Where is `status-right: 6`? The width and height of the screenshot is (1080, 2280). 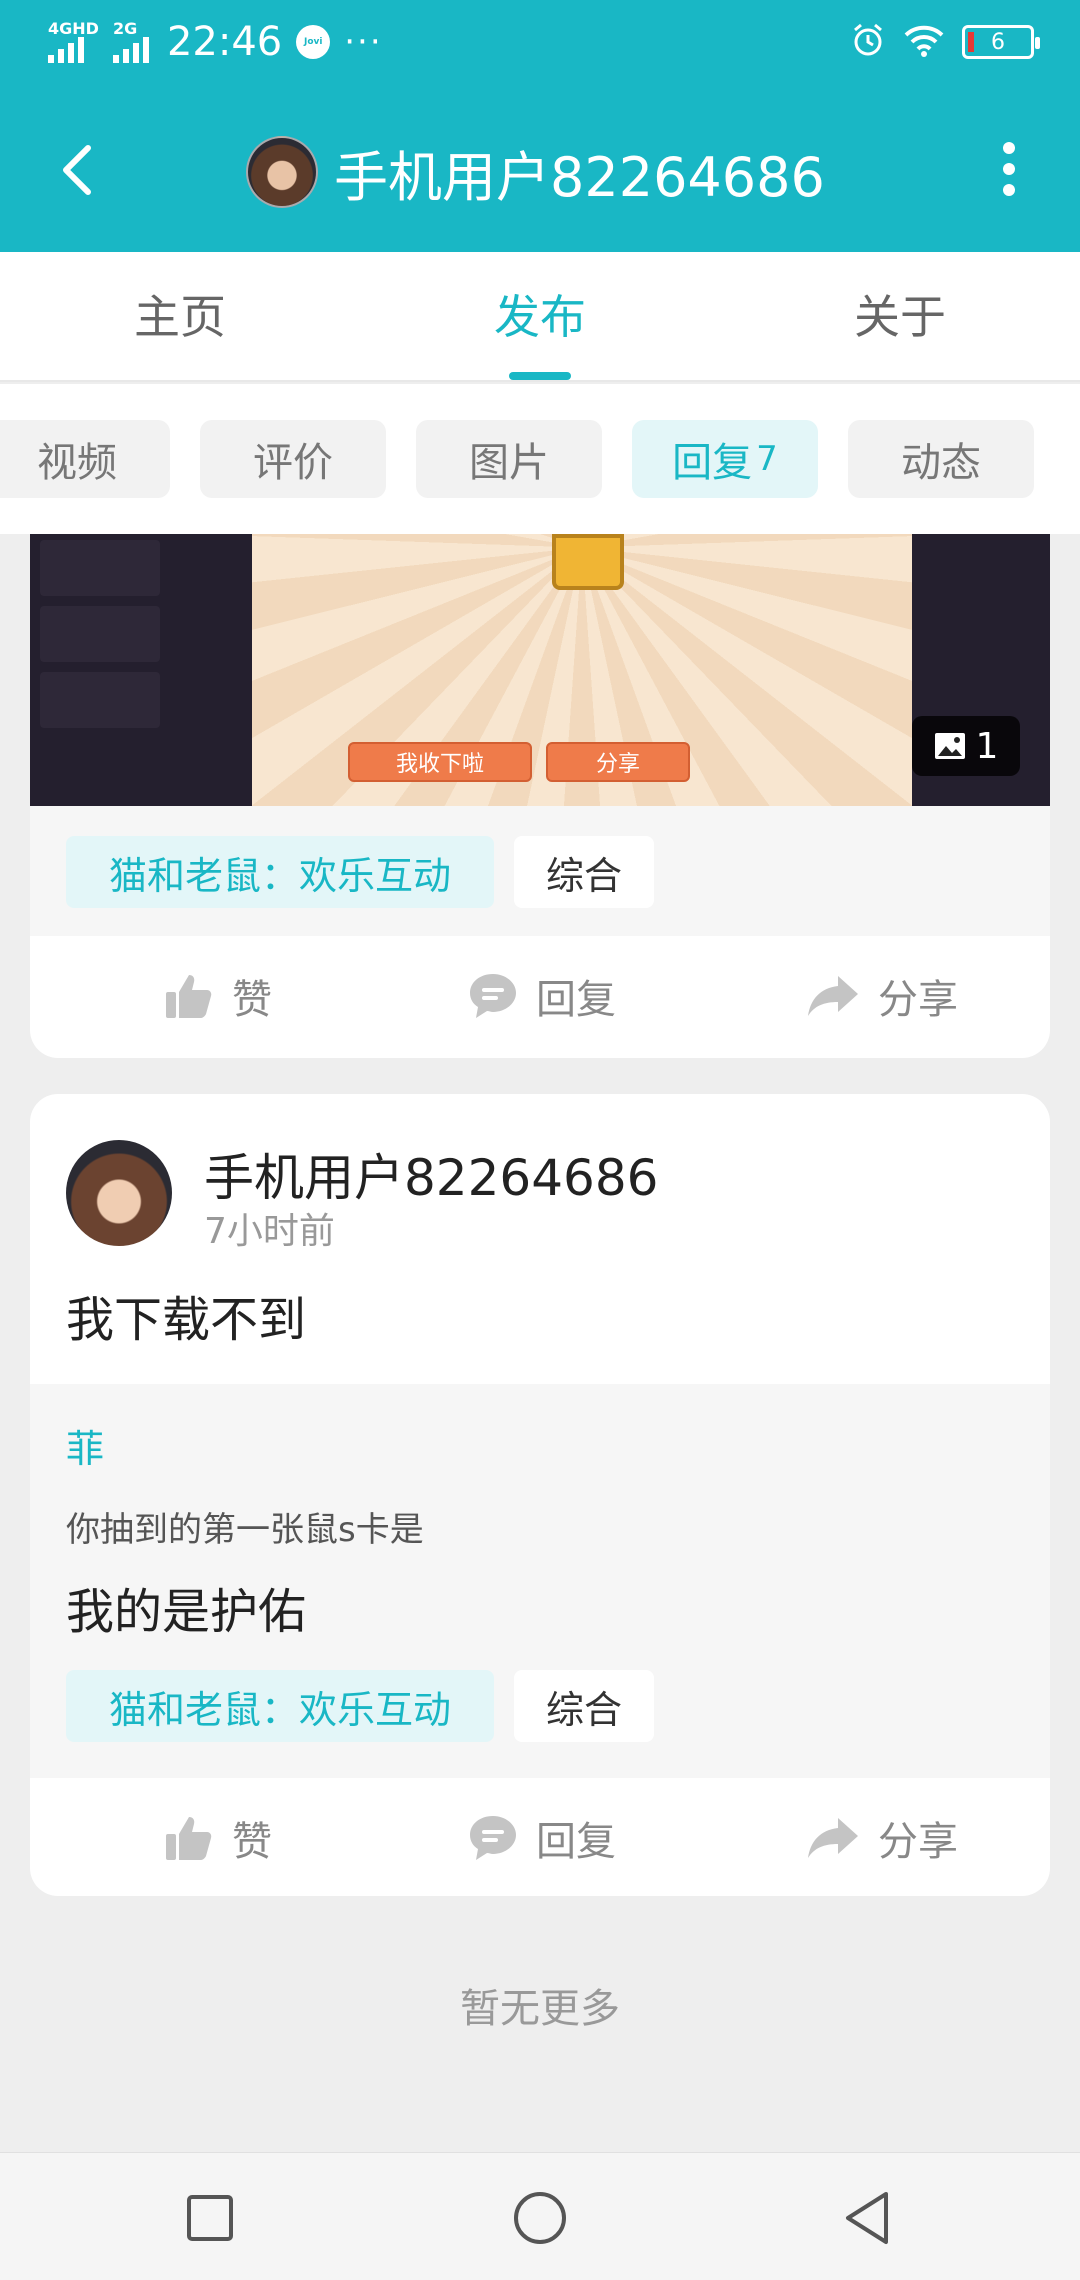
status-right: 6 is located at coordinates (945, 42).